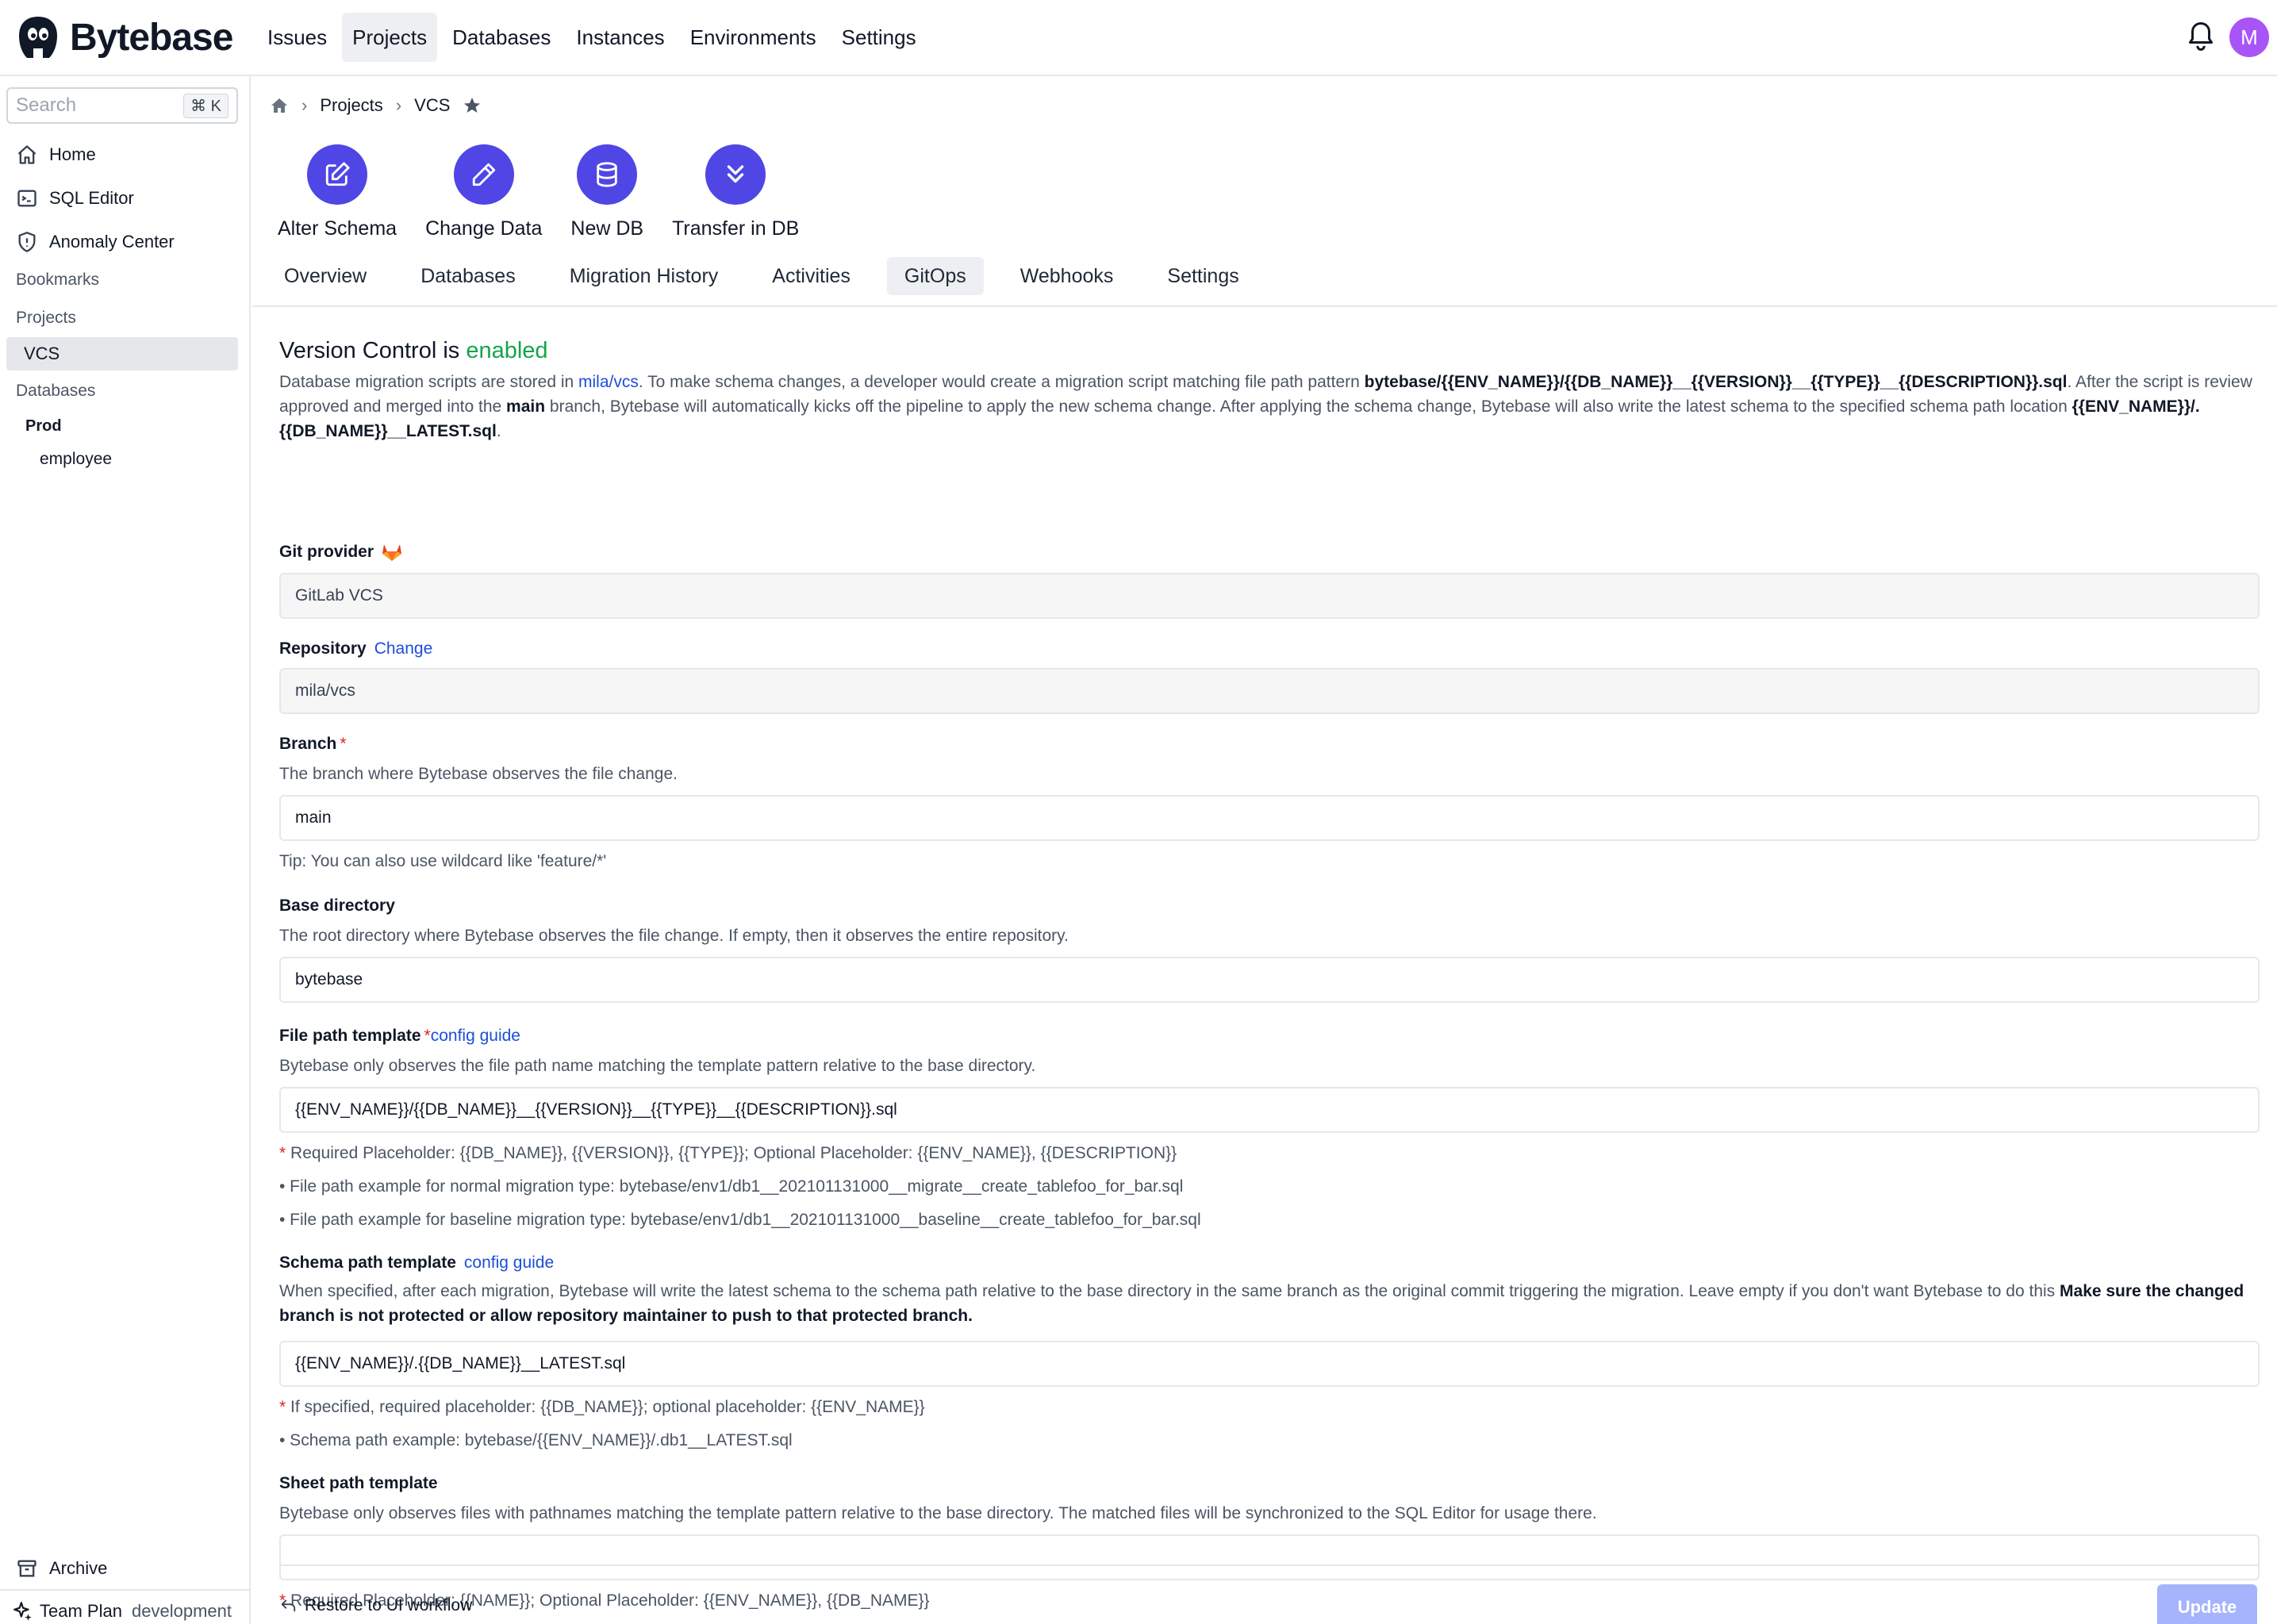  What do you see at coordinates (414, 350) in the screenshot?
I see `version-control-title: Version Control is enabled` at bounding box center [414, 350].